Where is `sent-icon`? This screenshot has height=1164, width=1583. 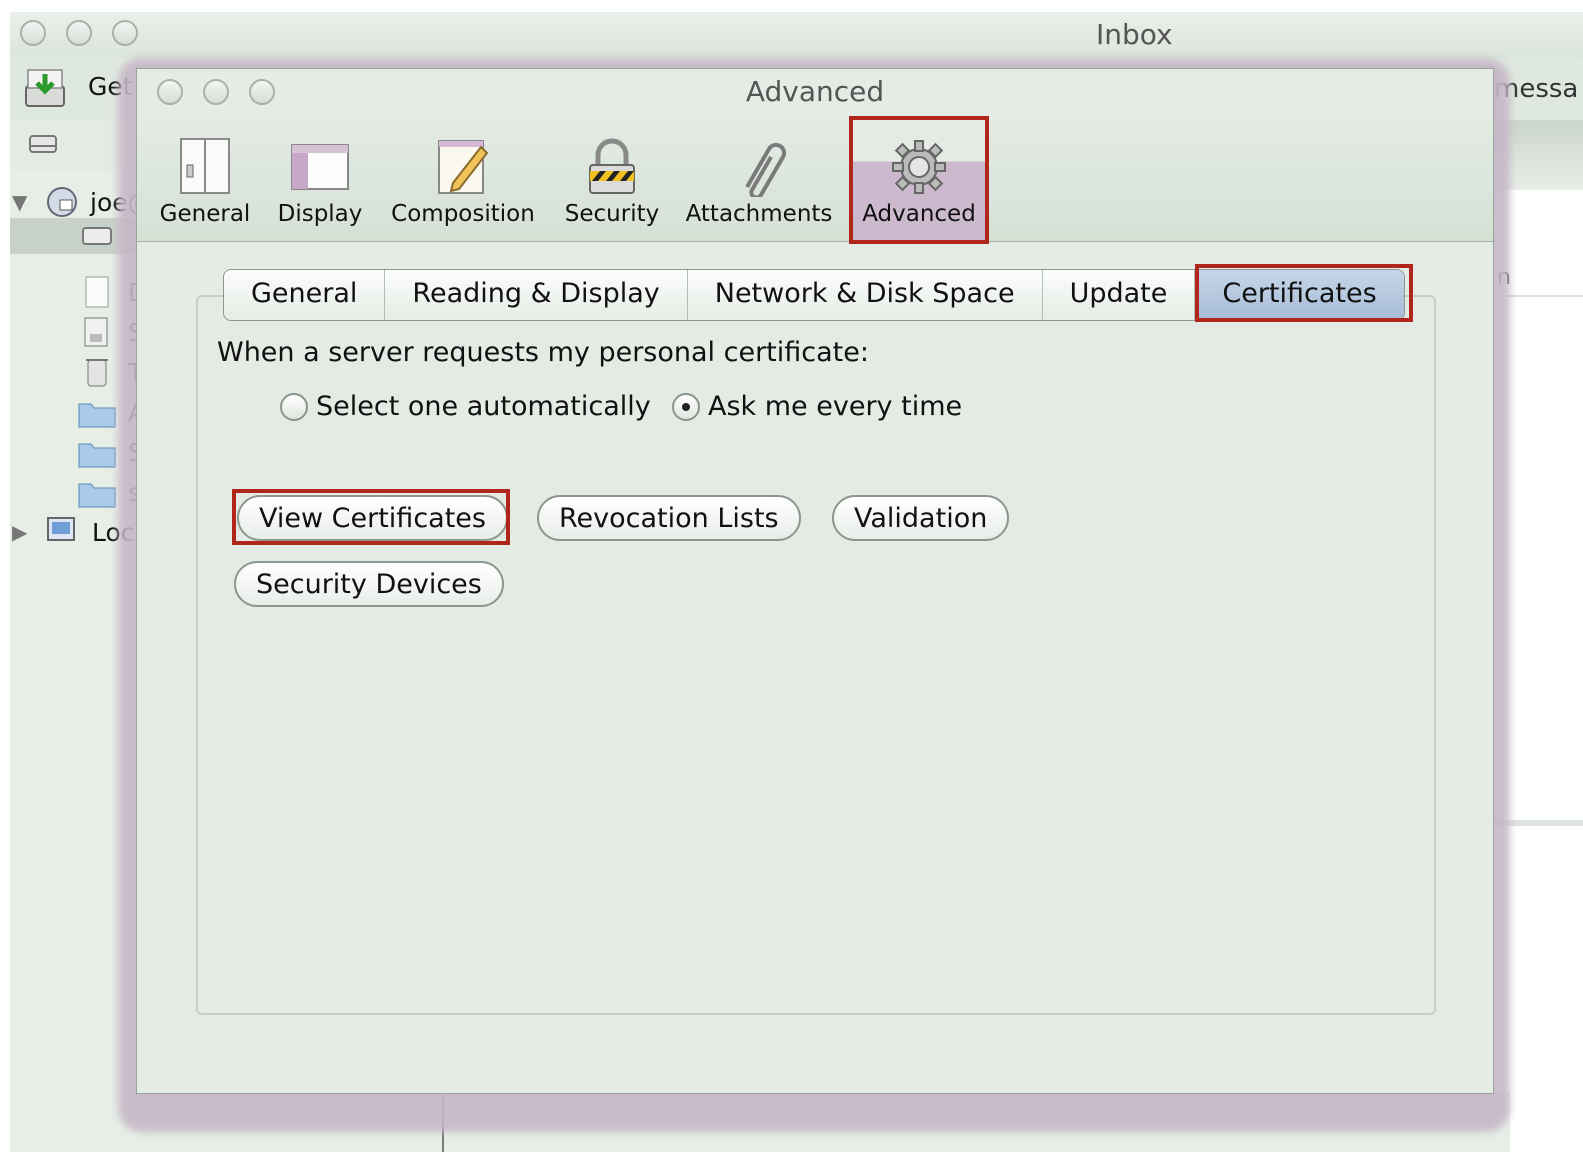
sent-icon is located at coordinates (96, 332).